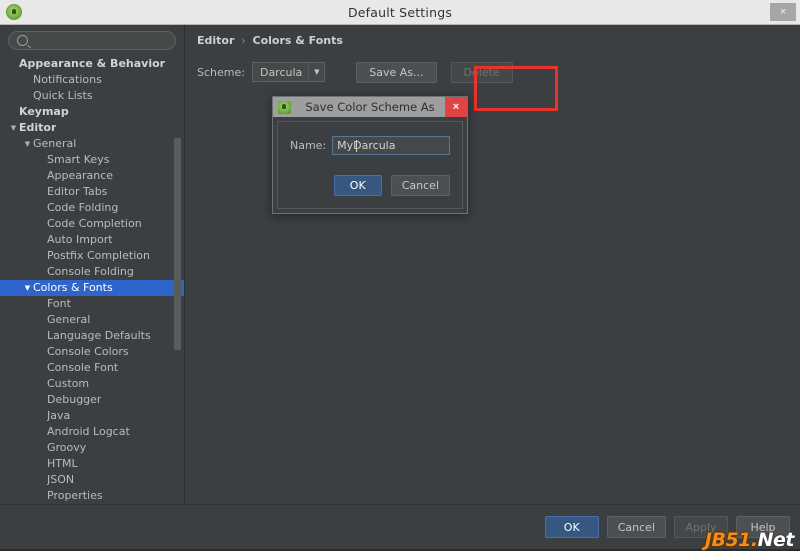 Image resolution: width=800 pixels, height=551 pixels. I want to click on dialog-titlebar: Save Color Scheme As ×, so click(370, 107).